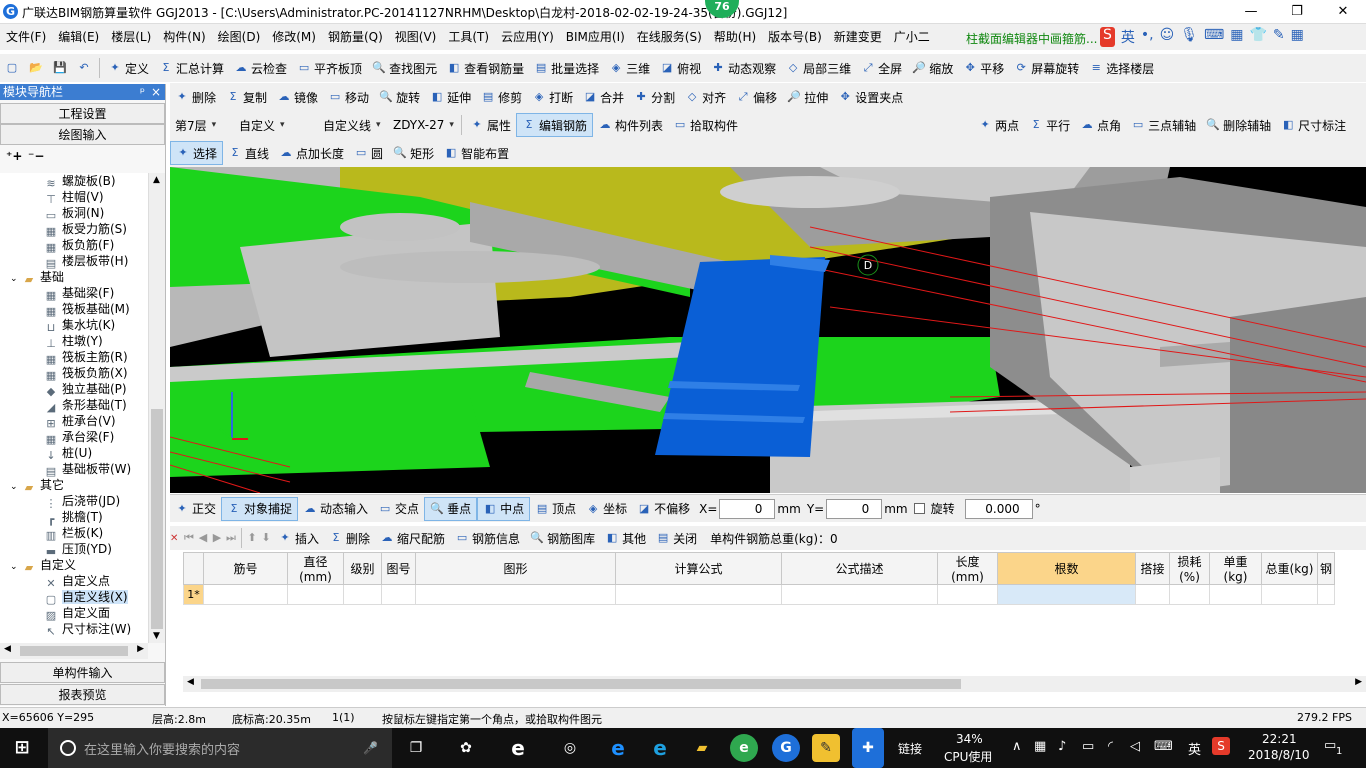  What do you see at coordinates (74, 277) in the screenshot?
I see `tree-item: ⌄ ▰ 基础` at bounding box center [74, 277].